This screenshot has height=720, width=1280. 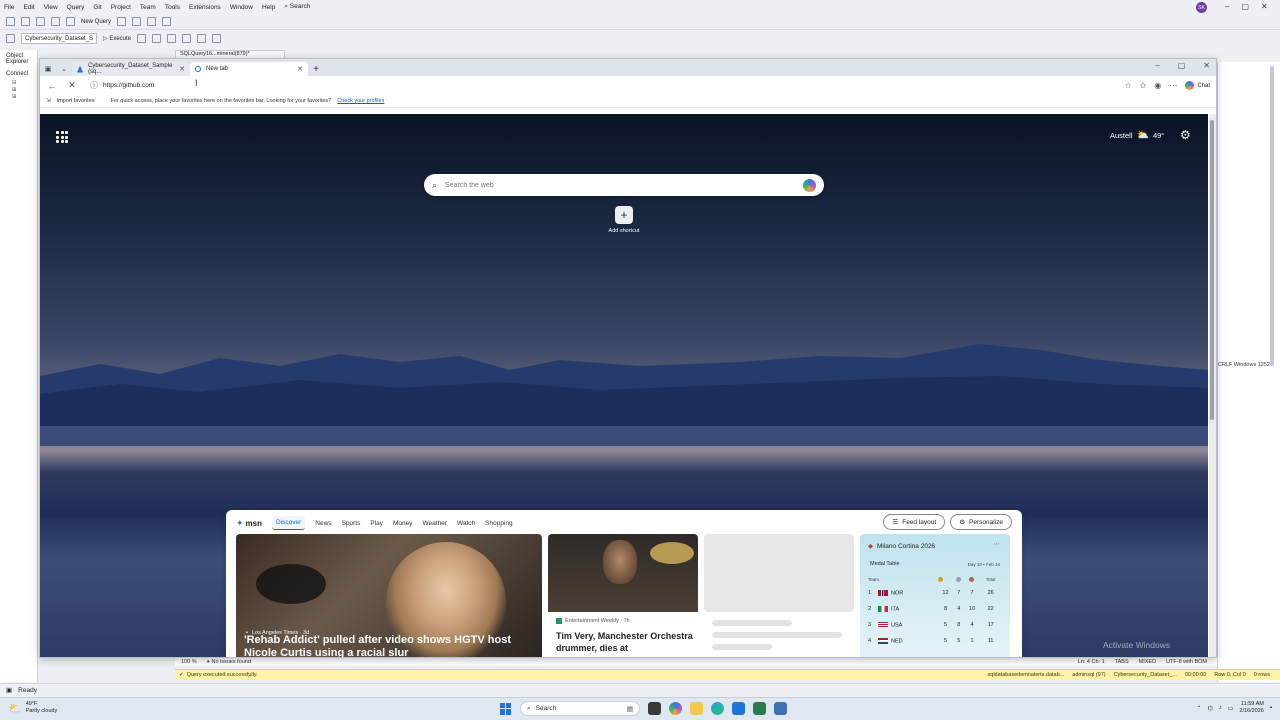 I want to click on tree-node: ⊟, so click(x=18, y=83).